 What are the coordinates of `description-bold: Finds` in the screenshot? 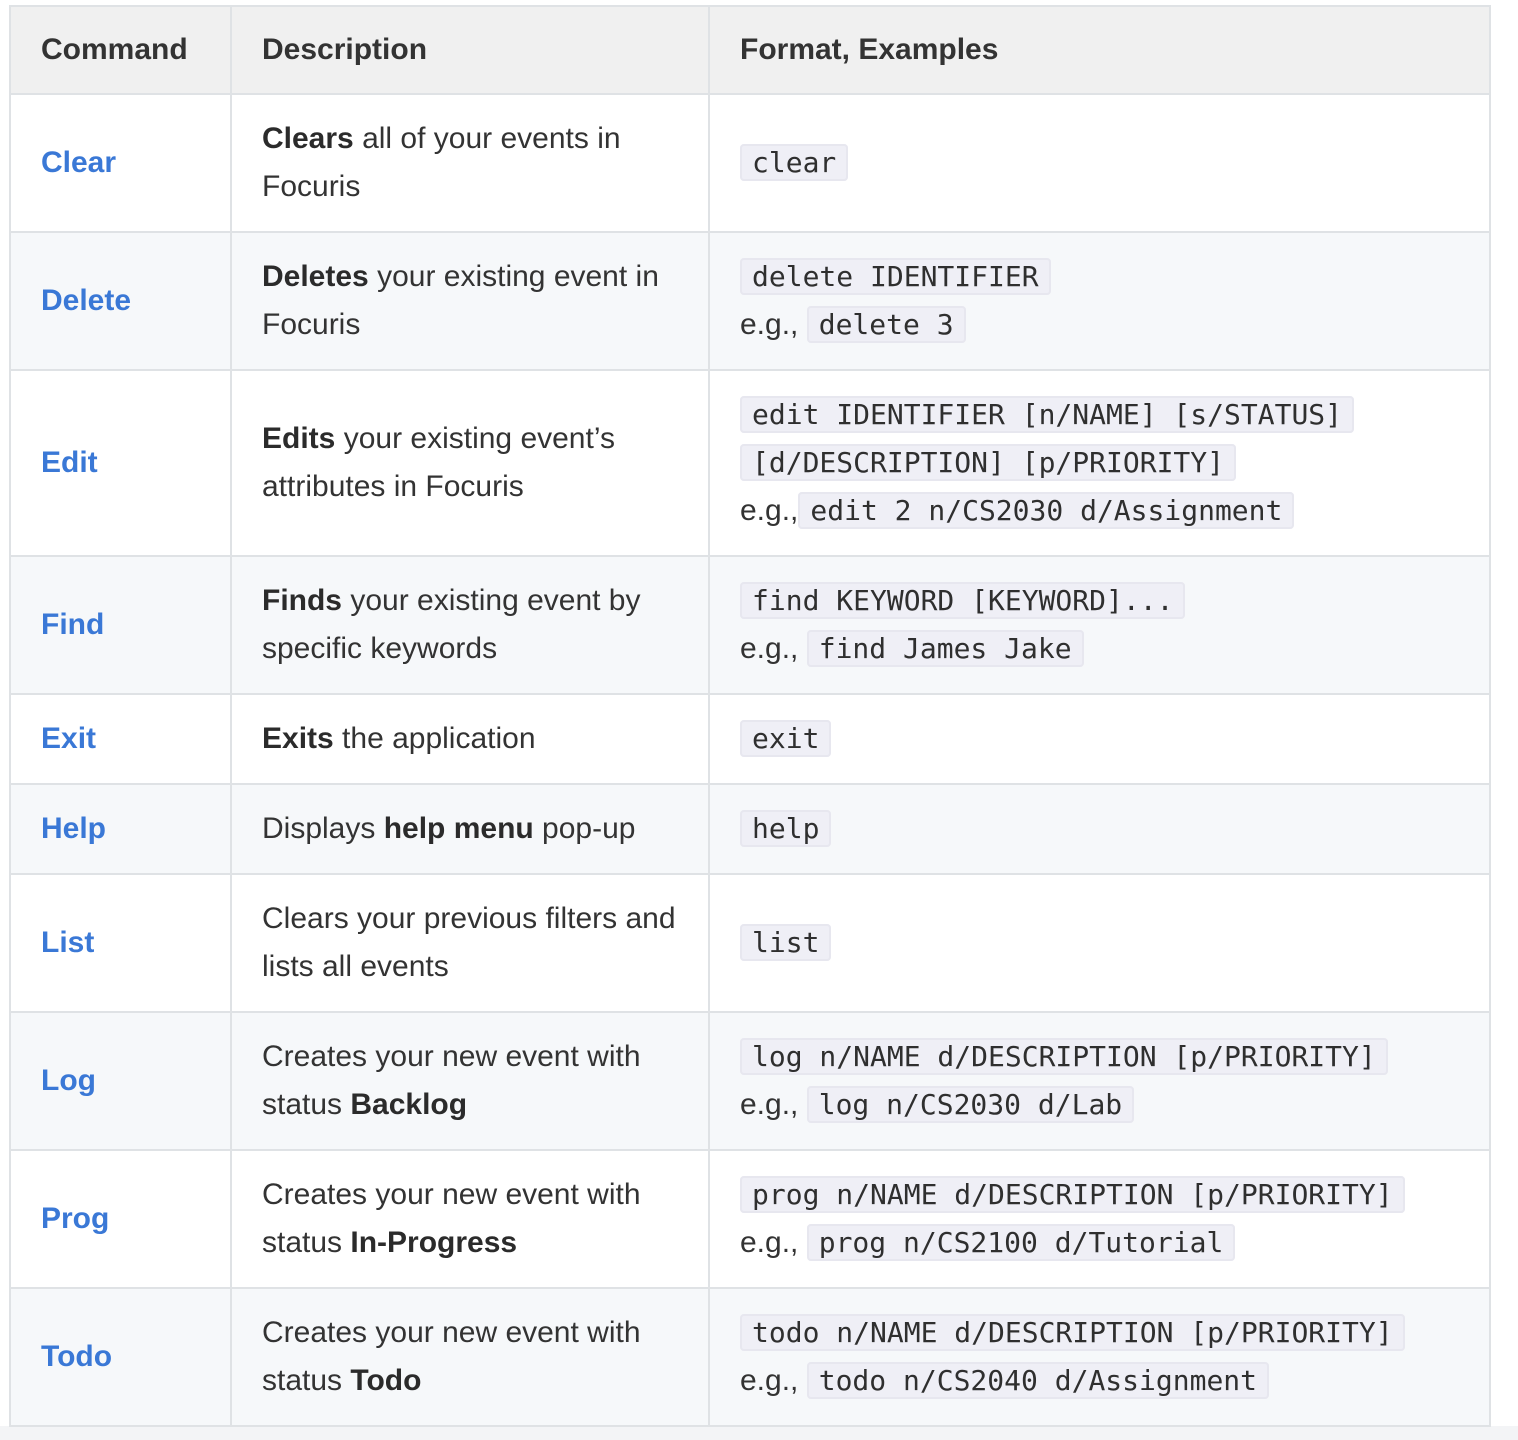 It's located at (302, 600).